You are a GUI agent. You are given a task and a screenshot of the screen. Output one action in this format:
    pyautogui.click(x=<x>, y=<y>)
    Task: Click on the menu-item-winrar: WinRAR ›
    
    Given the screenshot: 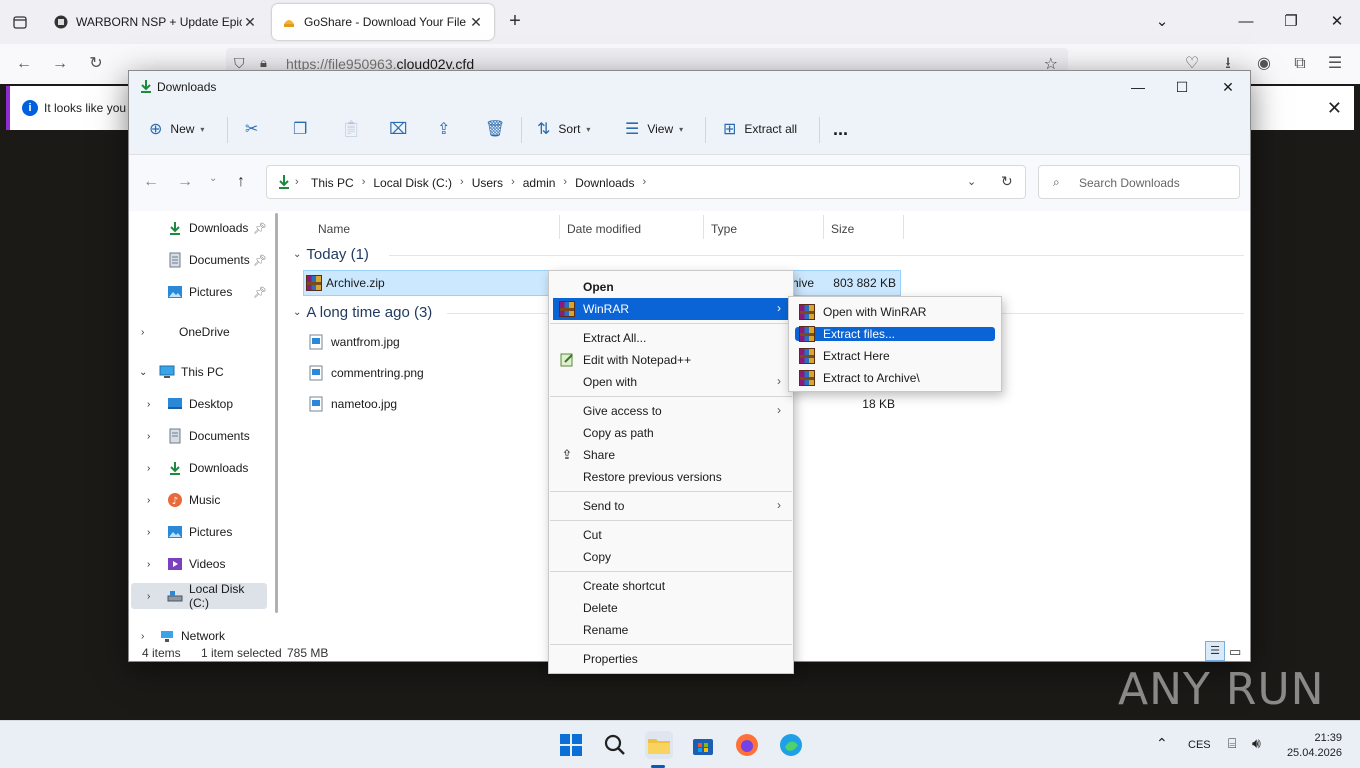 What is the action you would take?
    pyautogui.click(x=671, y=309)
    